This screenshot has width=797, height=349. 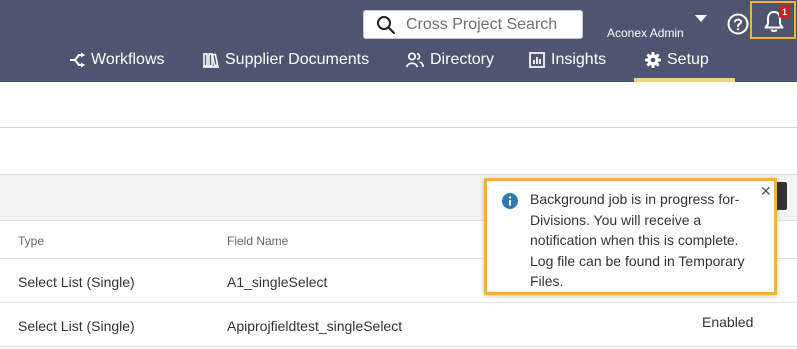 What do you see at coordinates (728, 322) in the screenshot?
I see `status-cell: Enabled` at bounding box center [728, 322].